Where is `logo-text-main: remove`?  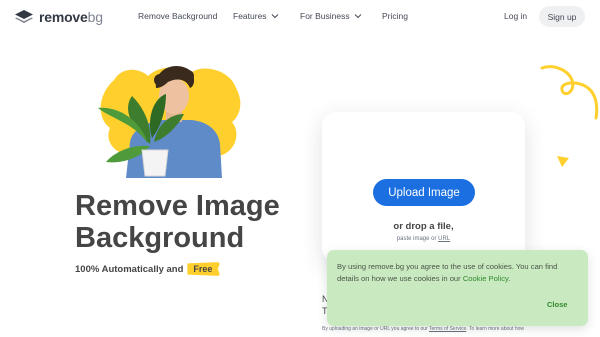 logo-text-main: remove is located at coordinates (63, 17).